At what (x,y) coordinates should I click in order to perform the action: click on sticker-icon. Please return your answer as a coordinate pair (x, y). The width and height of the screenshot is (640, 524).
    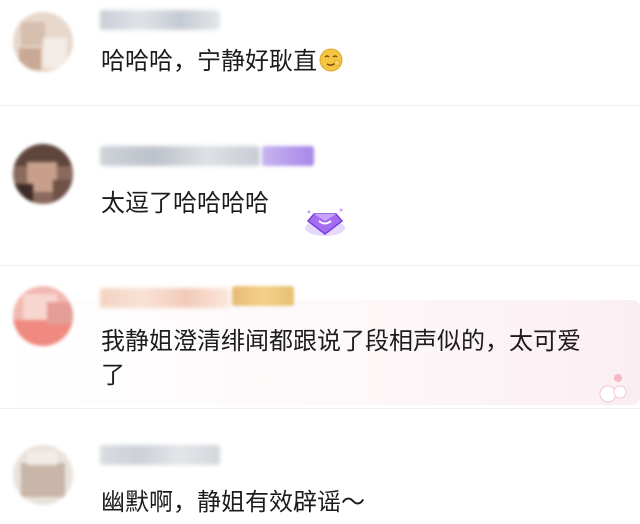
    Looking at the image, I should click on (613, 388).